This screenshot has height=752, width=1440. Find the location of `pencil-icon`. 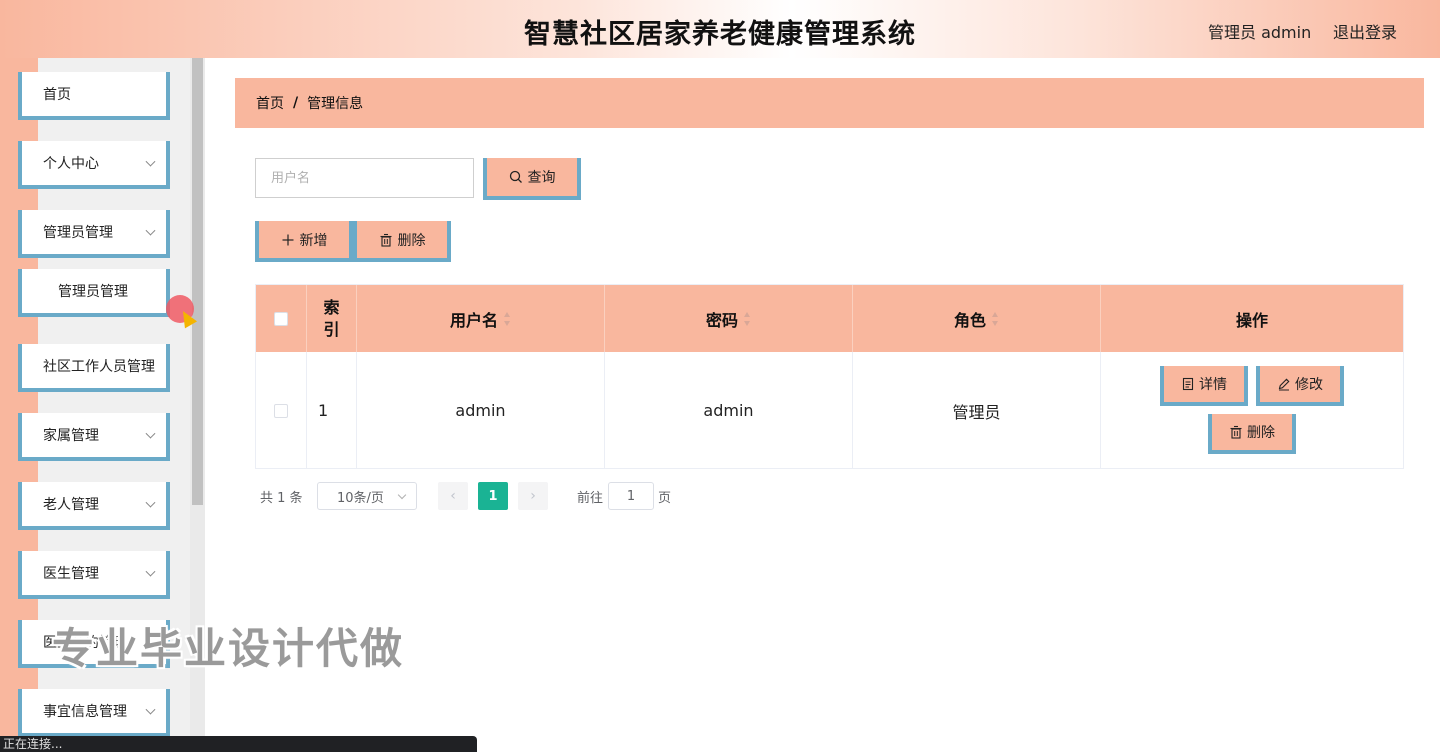

pencil-icon is located at coordinates (1284, 384).